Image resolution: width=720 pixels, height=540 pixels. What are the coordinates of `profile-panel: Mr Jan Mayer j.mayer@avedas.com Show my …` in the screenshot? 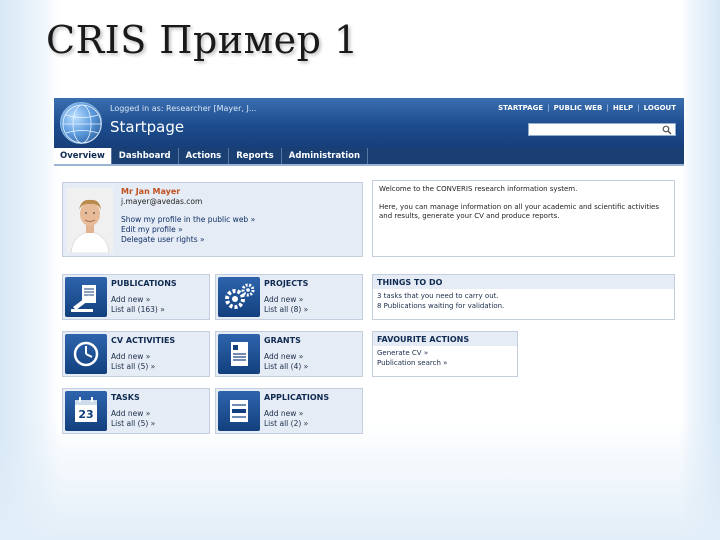 It's located at (212, 219).